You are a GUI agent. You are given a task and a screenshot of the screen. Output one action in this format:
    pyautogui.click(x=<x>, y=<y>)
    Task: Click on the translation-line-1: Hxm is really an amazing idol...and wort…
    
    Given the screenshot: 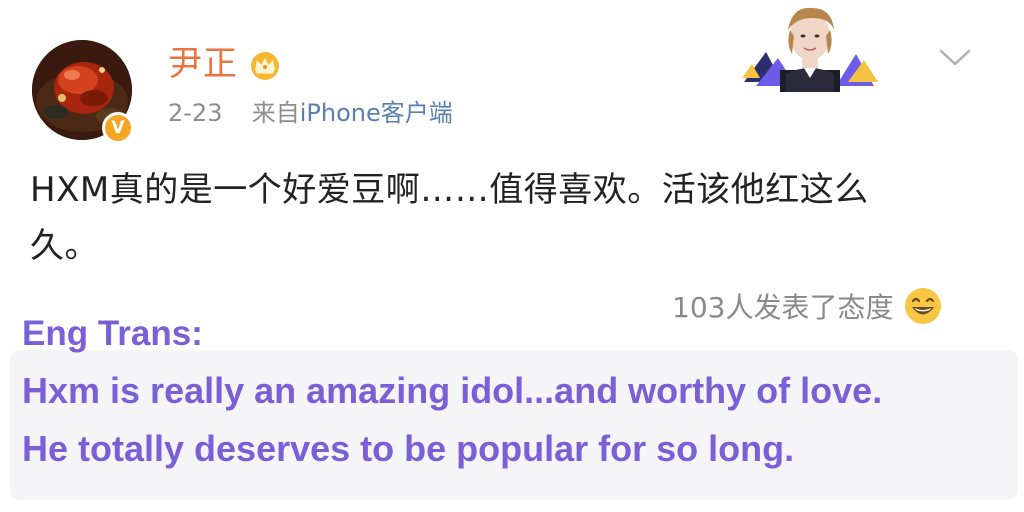 What is the action you would take?
    pyautogui.click(x=452, y=390)
    